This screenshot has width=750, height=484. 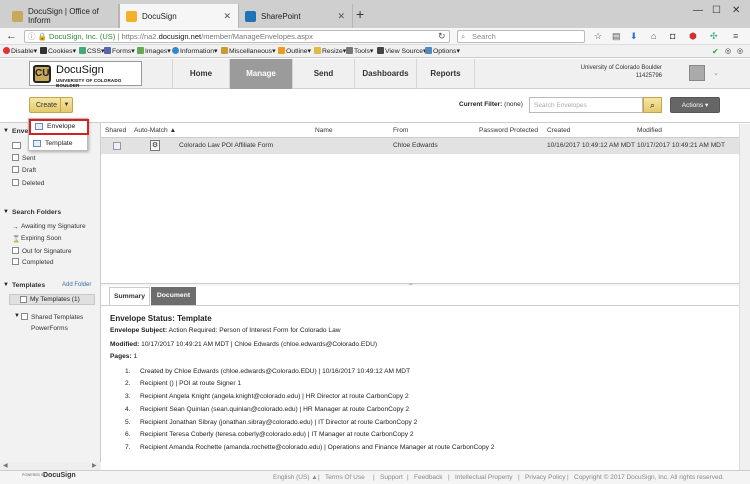 What do you see at coordinates (360, 14) in the screenshot?
I see `new-tab-icon: +` at bounding box center [360, 14].